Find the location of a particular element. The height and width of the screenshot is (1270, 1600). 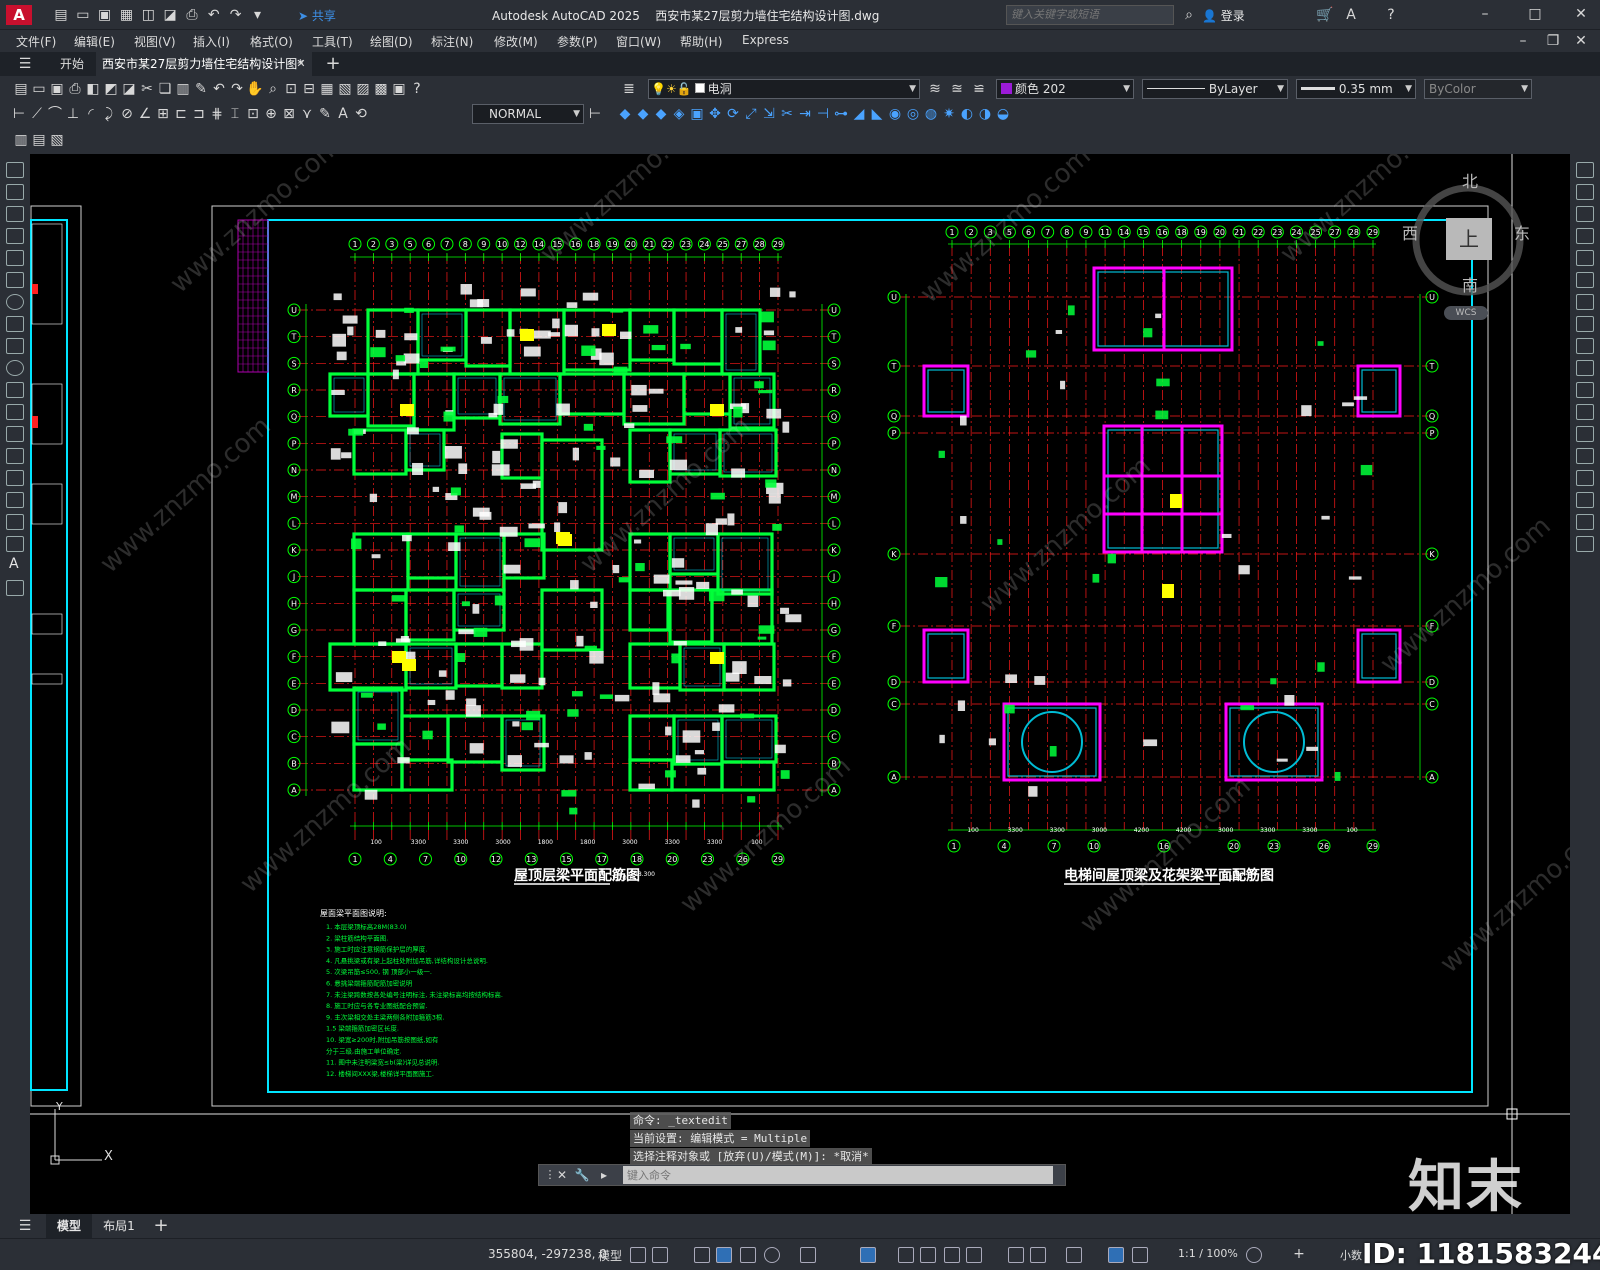

autoscale-icon is located at coordinates (1140, 1255).